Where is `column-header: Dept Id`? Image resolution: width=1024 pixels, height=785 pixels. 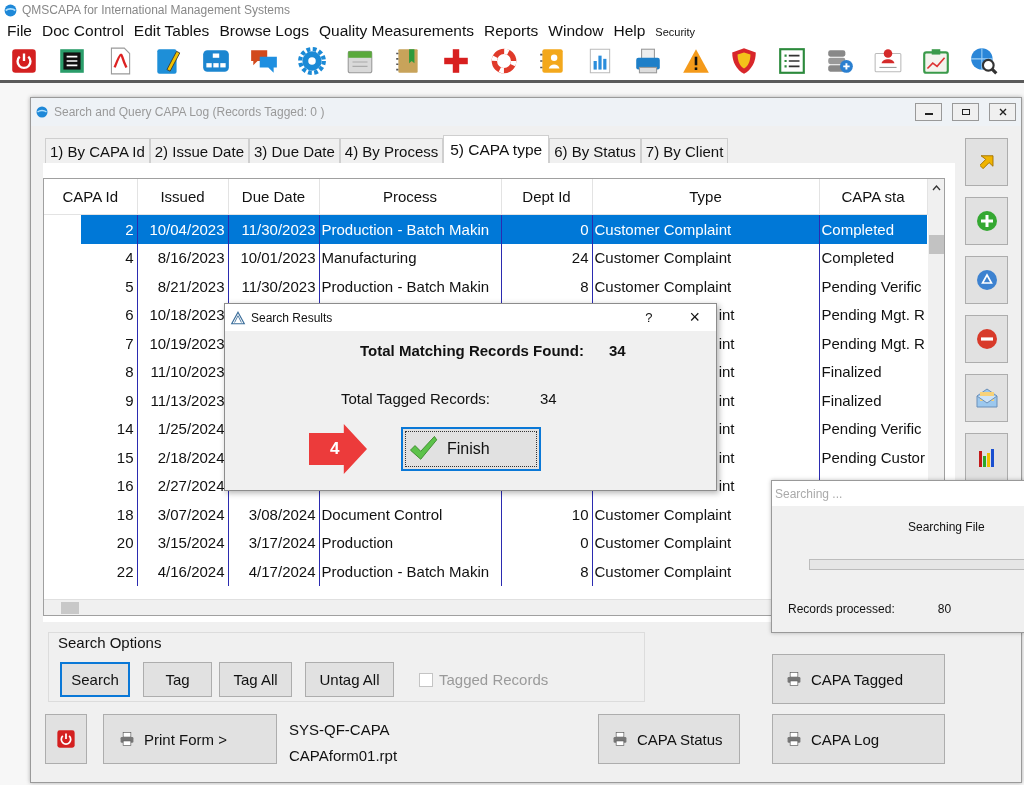
column-header: Dept Id is located at coordinates (546, 197).